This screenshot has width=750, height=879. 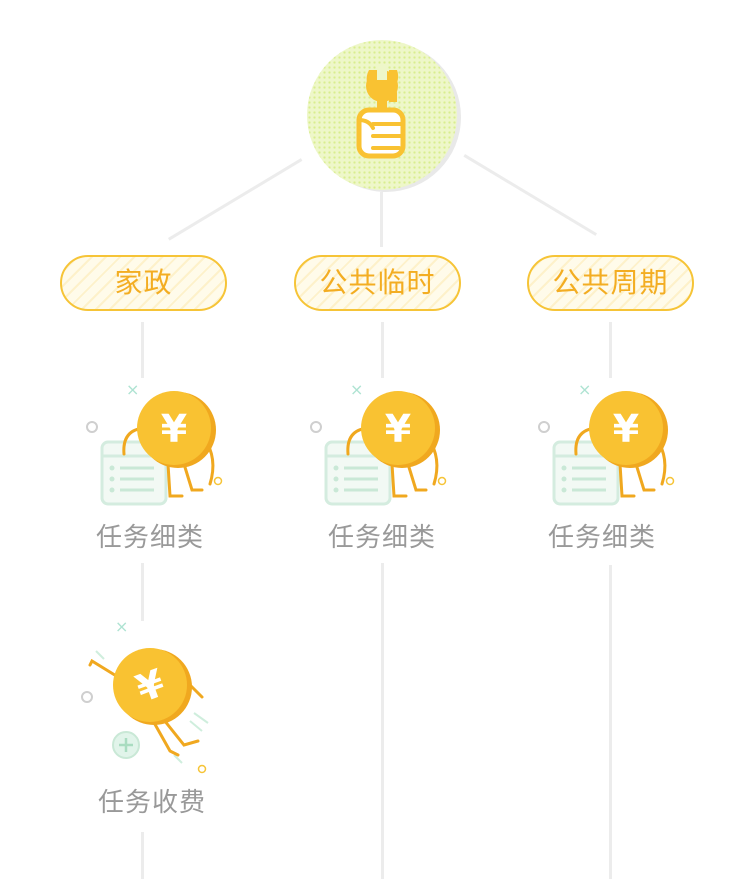 I want to click on fee-label: 任务收费, so click(x=151, y=803).